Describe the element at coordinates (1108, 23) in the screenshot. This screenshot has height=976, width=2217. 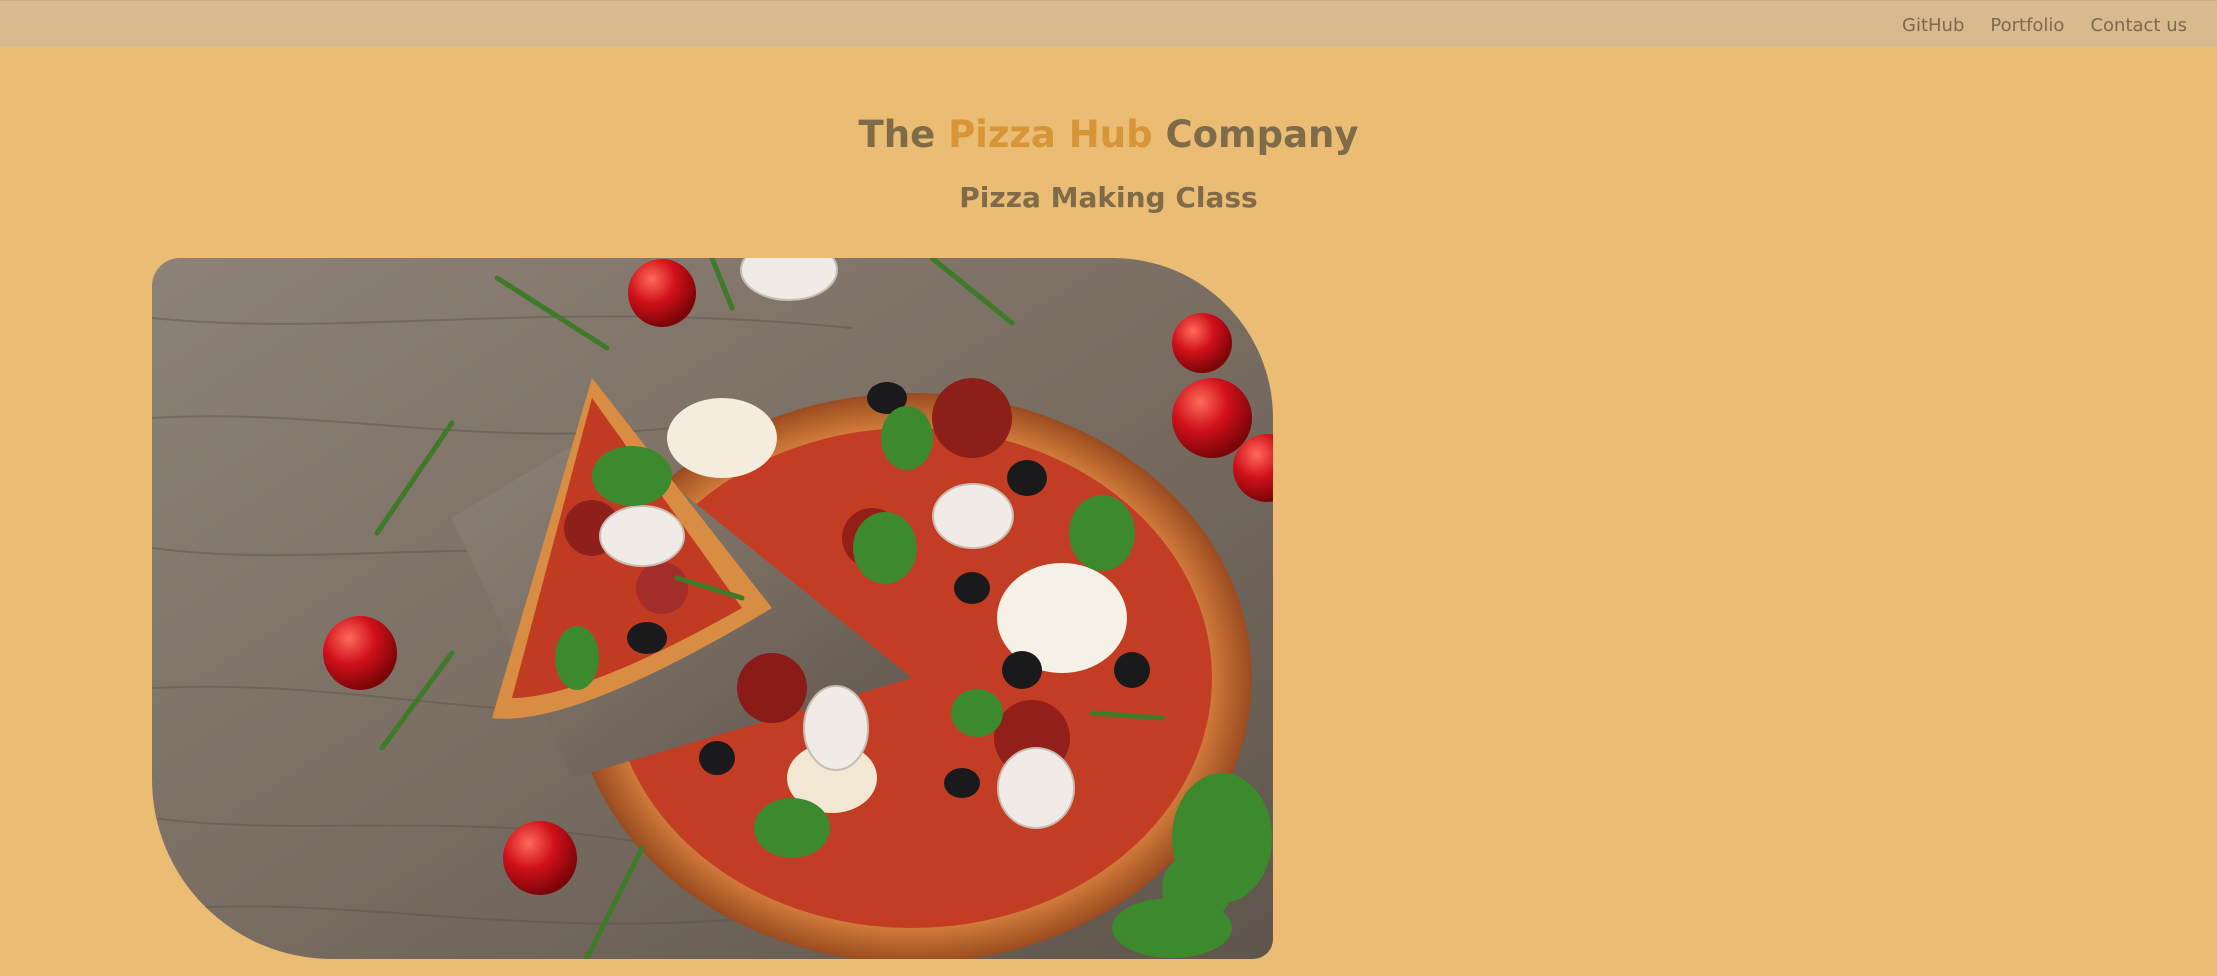
I see `top-navigation-bar: GitHub Portfolio Contact us` at that location.